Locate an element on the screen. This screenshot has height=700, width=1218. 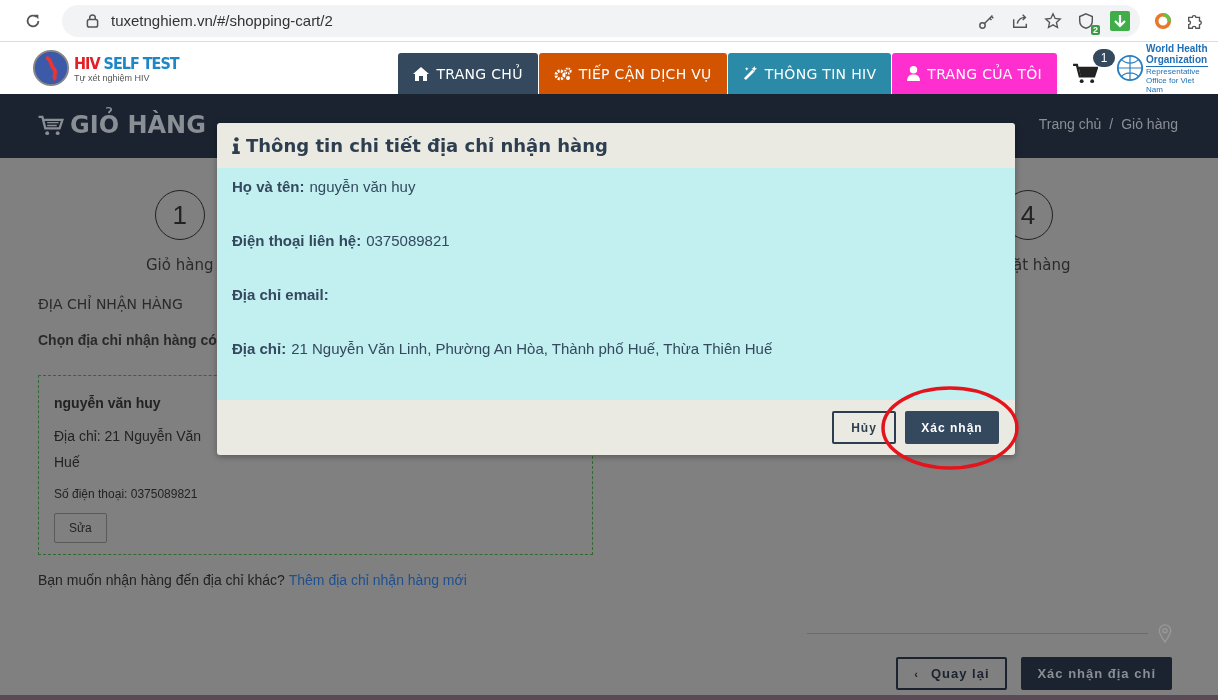
extension-ring-icon is located at coordinates (1163, 20).